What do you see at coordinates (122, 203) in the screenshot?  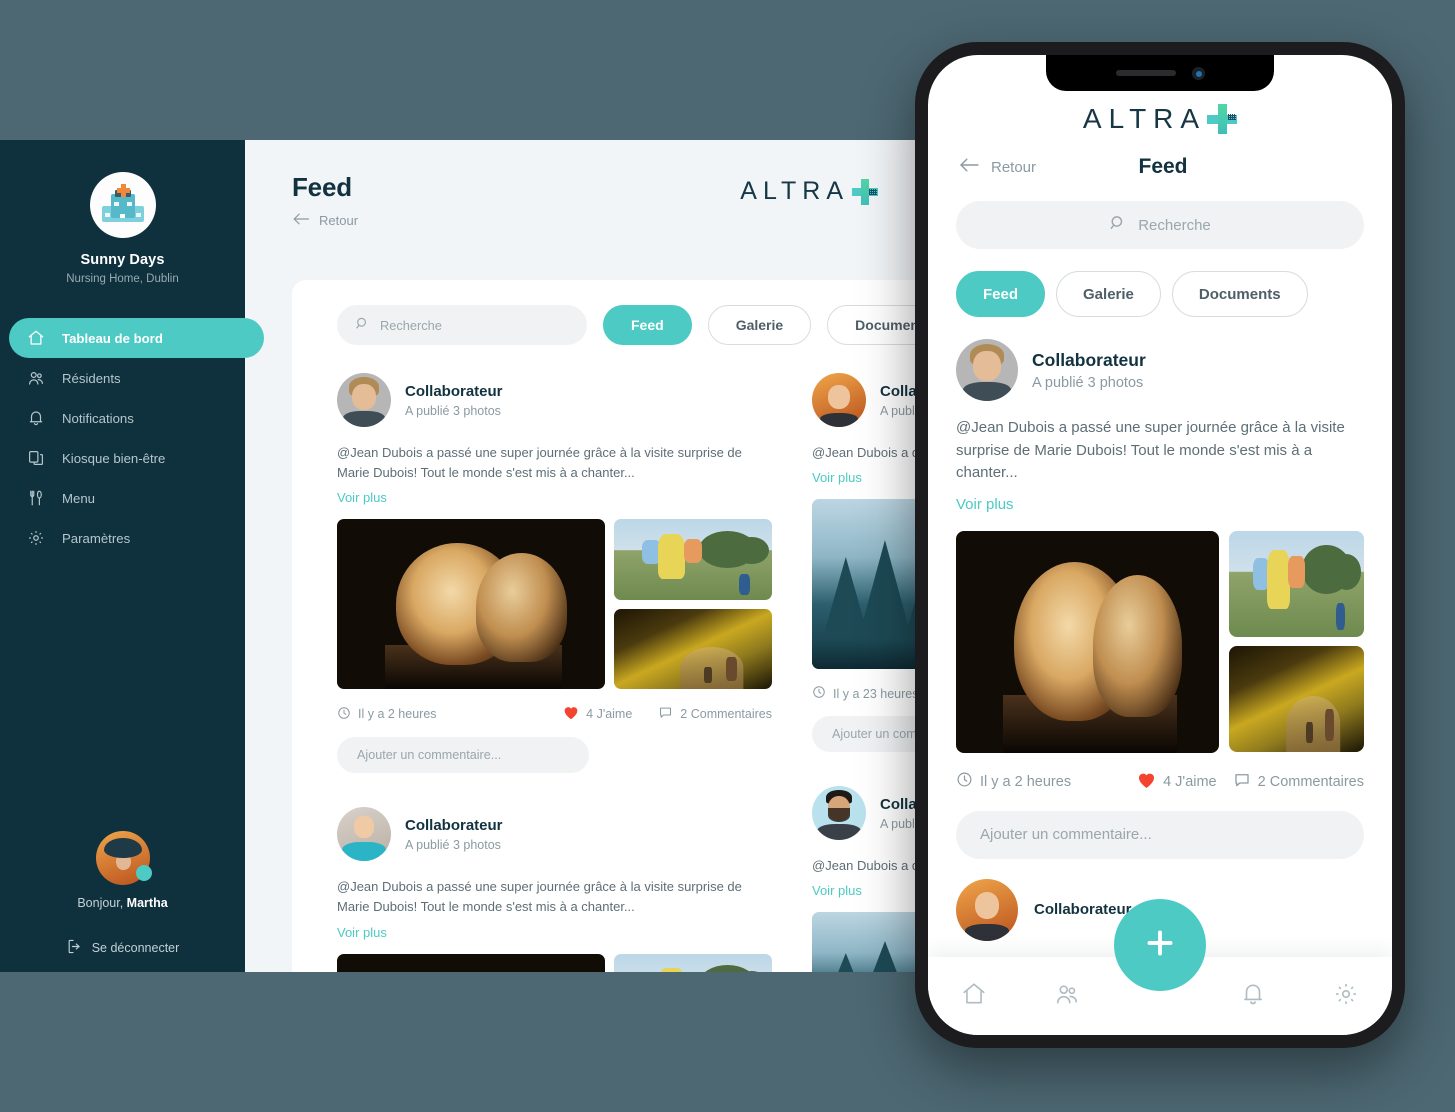 I see `hospital-building-icon` at bounding box center [122, 203].